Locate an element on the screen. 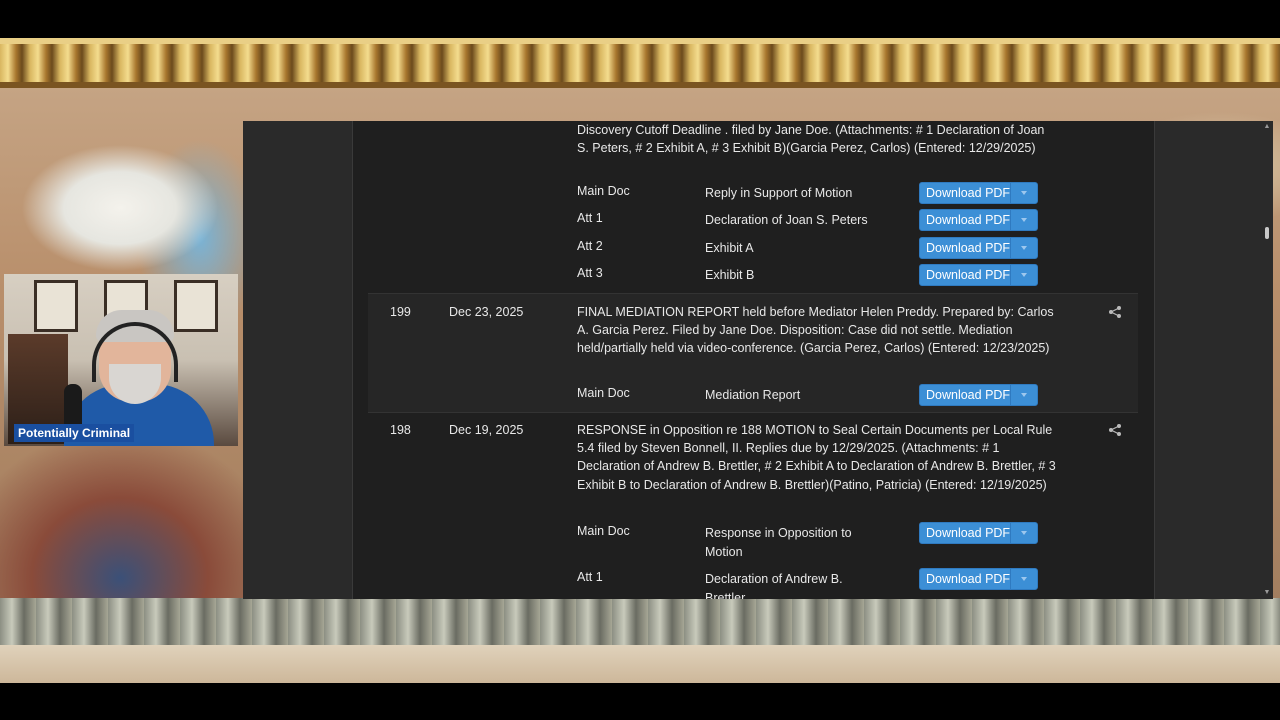  doc-description: Exhibit A is located at coordinates (729, 248).